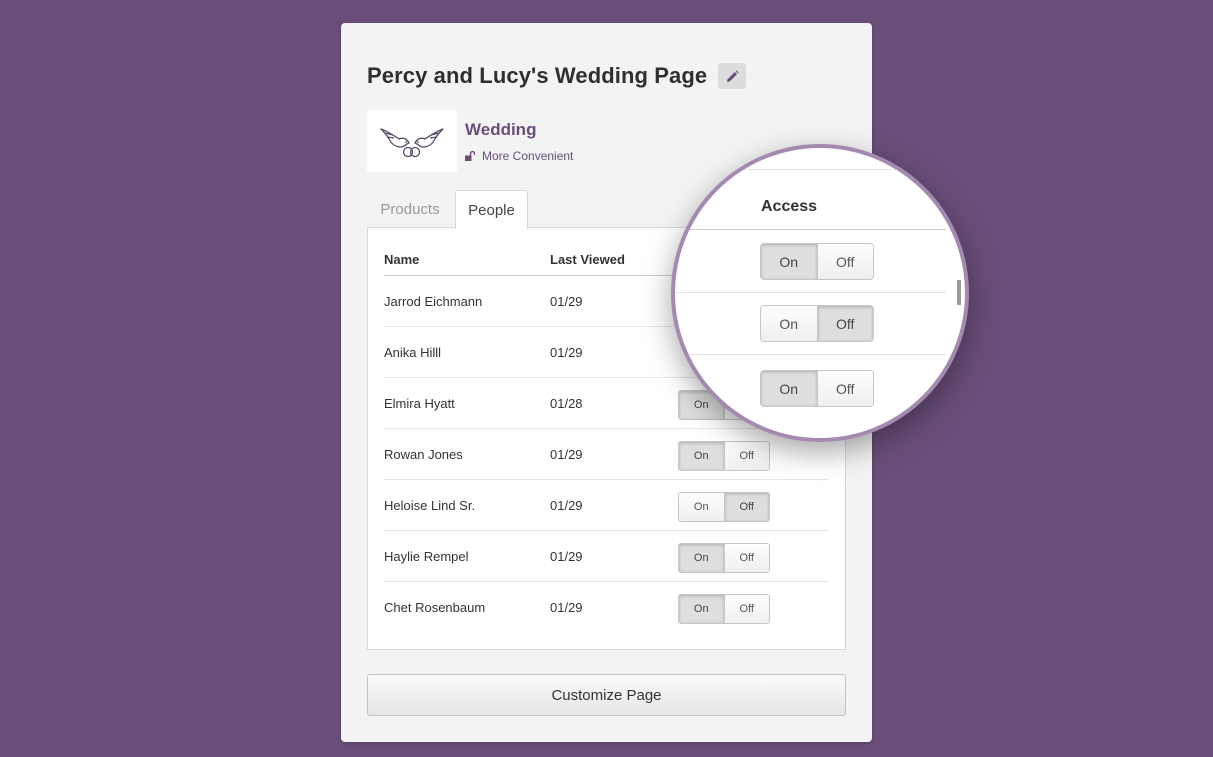 The image size is (1213, 757). I want to click on magnified-access-column: Access On Off On Off On Off, so click(820, 293).